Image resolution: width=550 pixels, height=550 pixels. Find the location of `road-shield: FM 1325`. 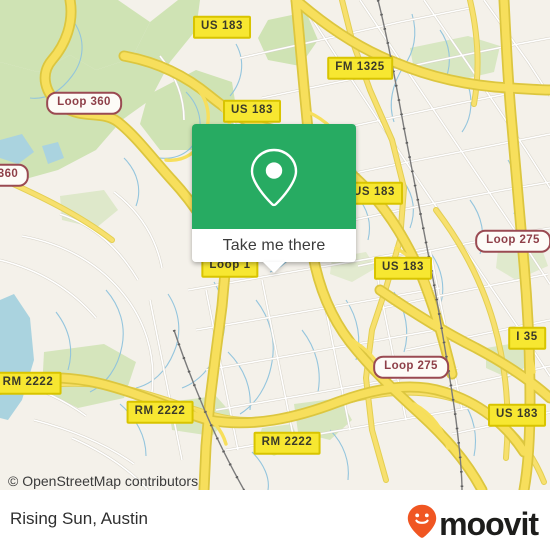

road-shield: FM 1325 is located at coordinates (360, 68).